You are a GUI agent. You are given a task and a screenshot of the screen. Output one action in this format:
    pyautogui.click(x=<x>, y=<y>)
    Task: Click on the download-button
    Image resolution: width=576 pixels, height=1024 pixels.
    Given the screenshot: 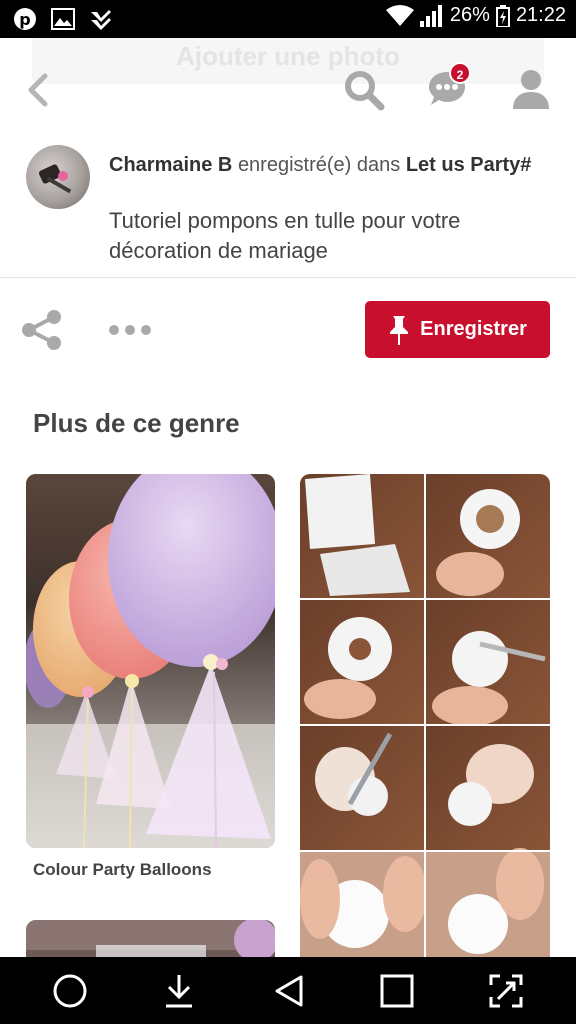 What is the action you would take?
    pyautogui.click(x=179, y=991)
    